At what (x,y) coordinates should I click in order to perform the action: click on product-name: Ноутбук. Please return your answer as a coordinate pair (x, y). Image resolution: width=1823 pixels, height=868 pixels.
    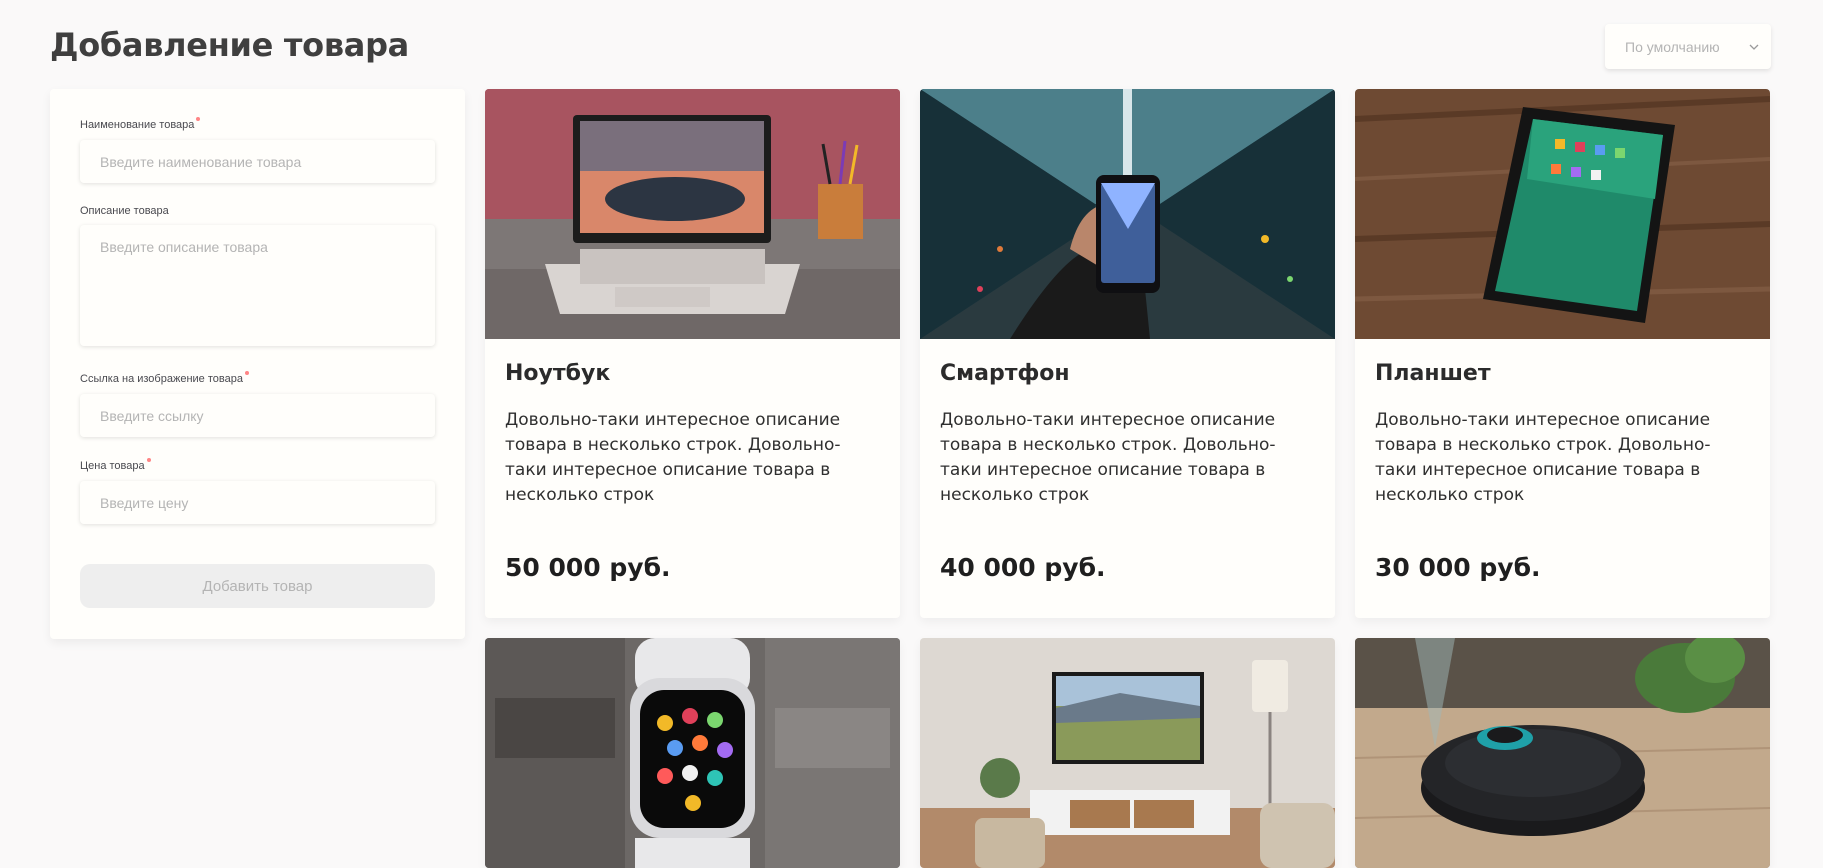
    Looking at the image, I should click on (558, 373).